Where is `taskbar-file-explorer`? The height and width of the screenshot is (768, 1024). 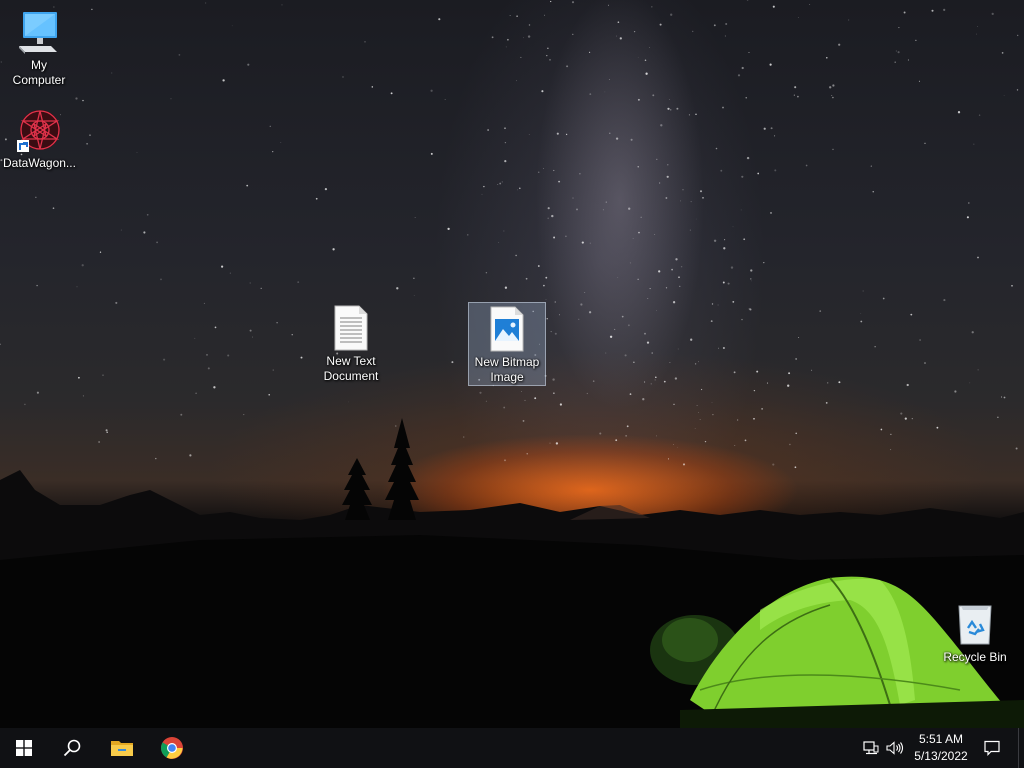
taskbar-file-explorer is located at coordinates (122, 748).